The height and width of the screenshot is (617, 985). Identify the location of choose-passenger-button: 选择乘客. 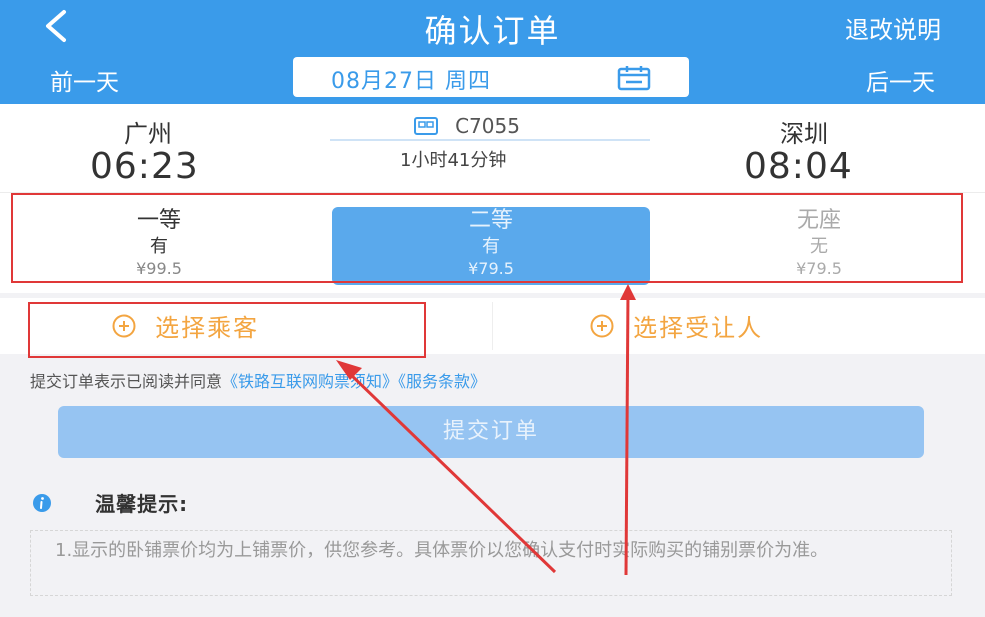
(185, 325).